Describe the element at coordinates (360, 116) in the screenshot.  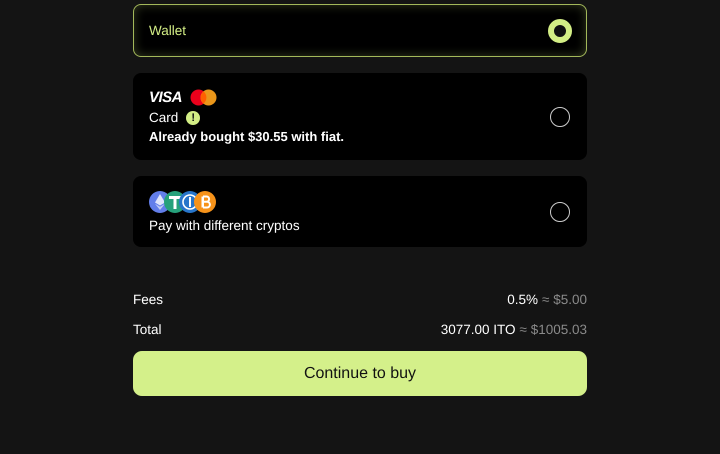
I see `payment-option: VISA Card ! Already bought $30.55 with fiat.` at that location.